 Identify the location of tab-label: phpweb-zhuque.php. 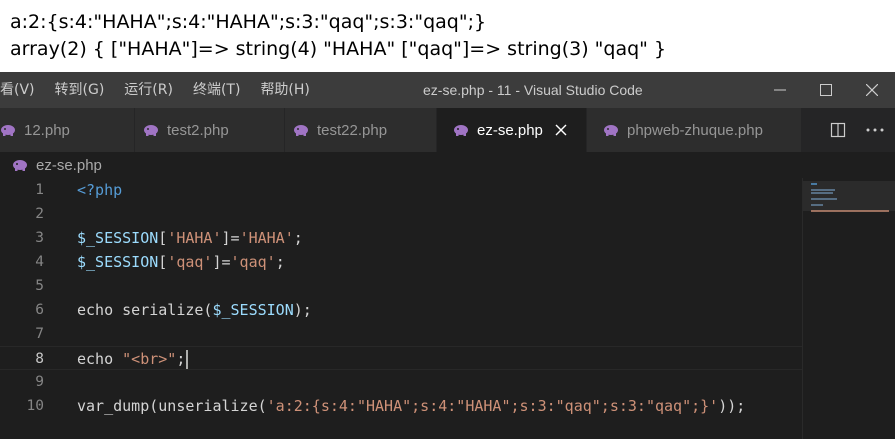
(695, 130).